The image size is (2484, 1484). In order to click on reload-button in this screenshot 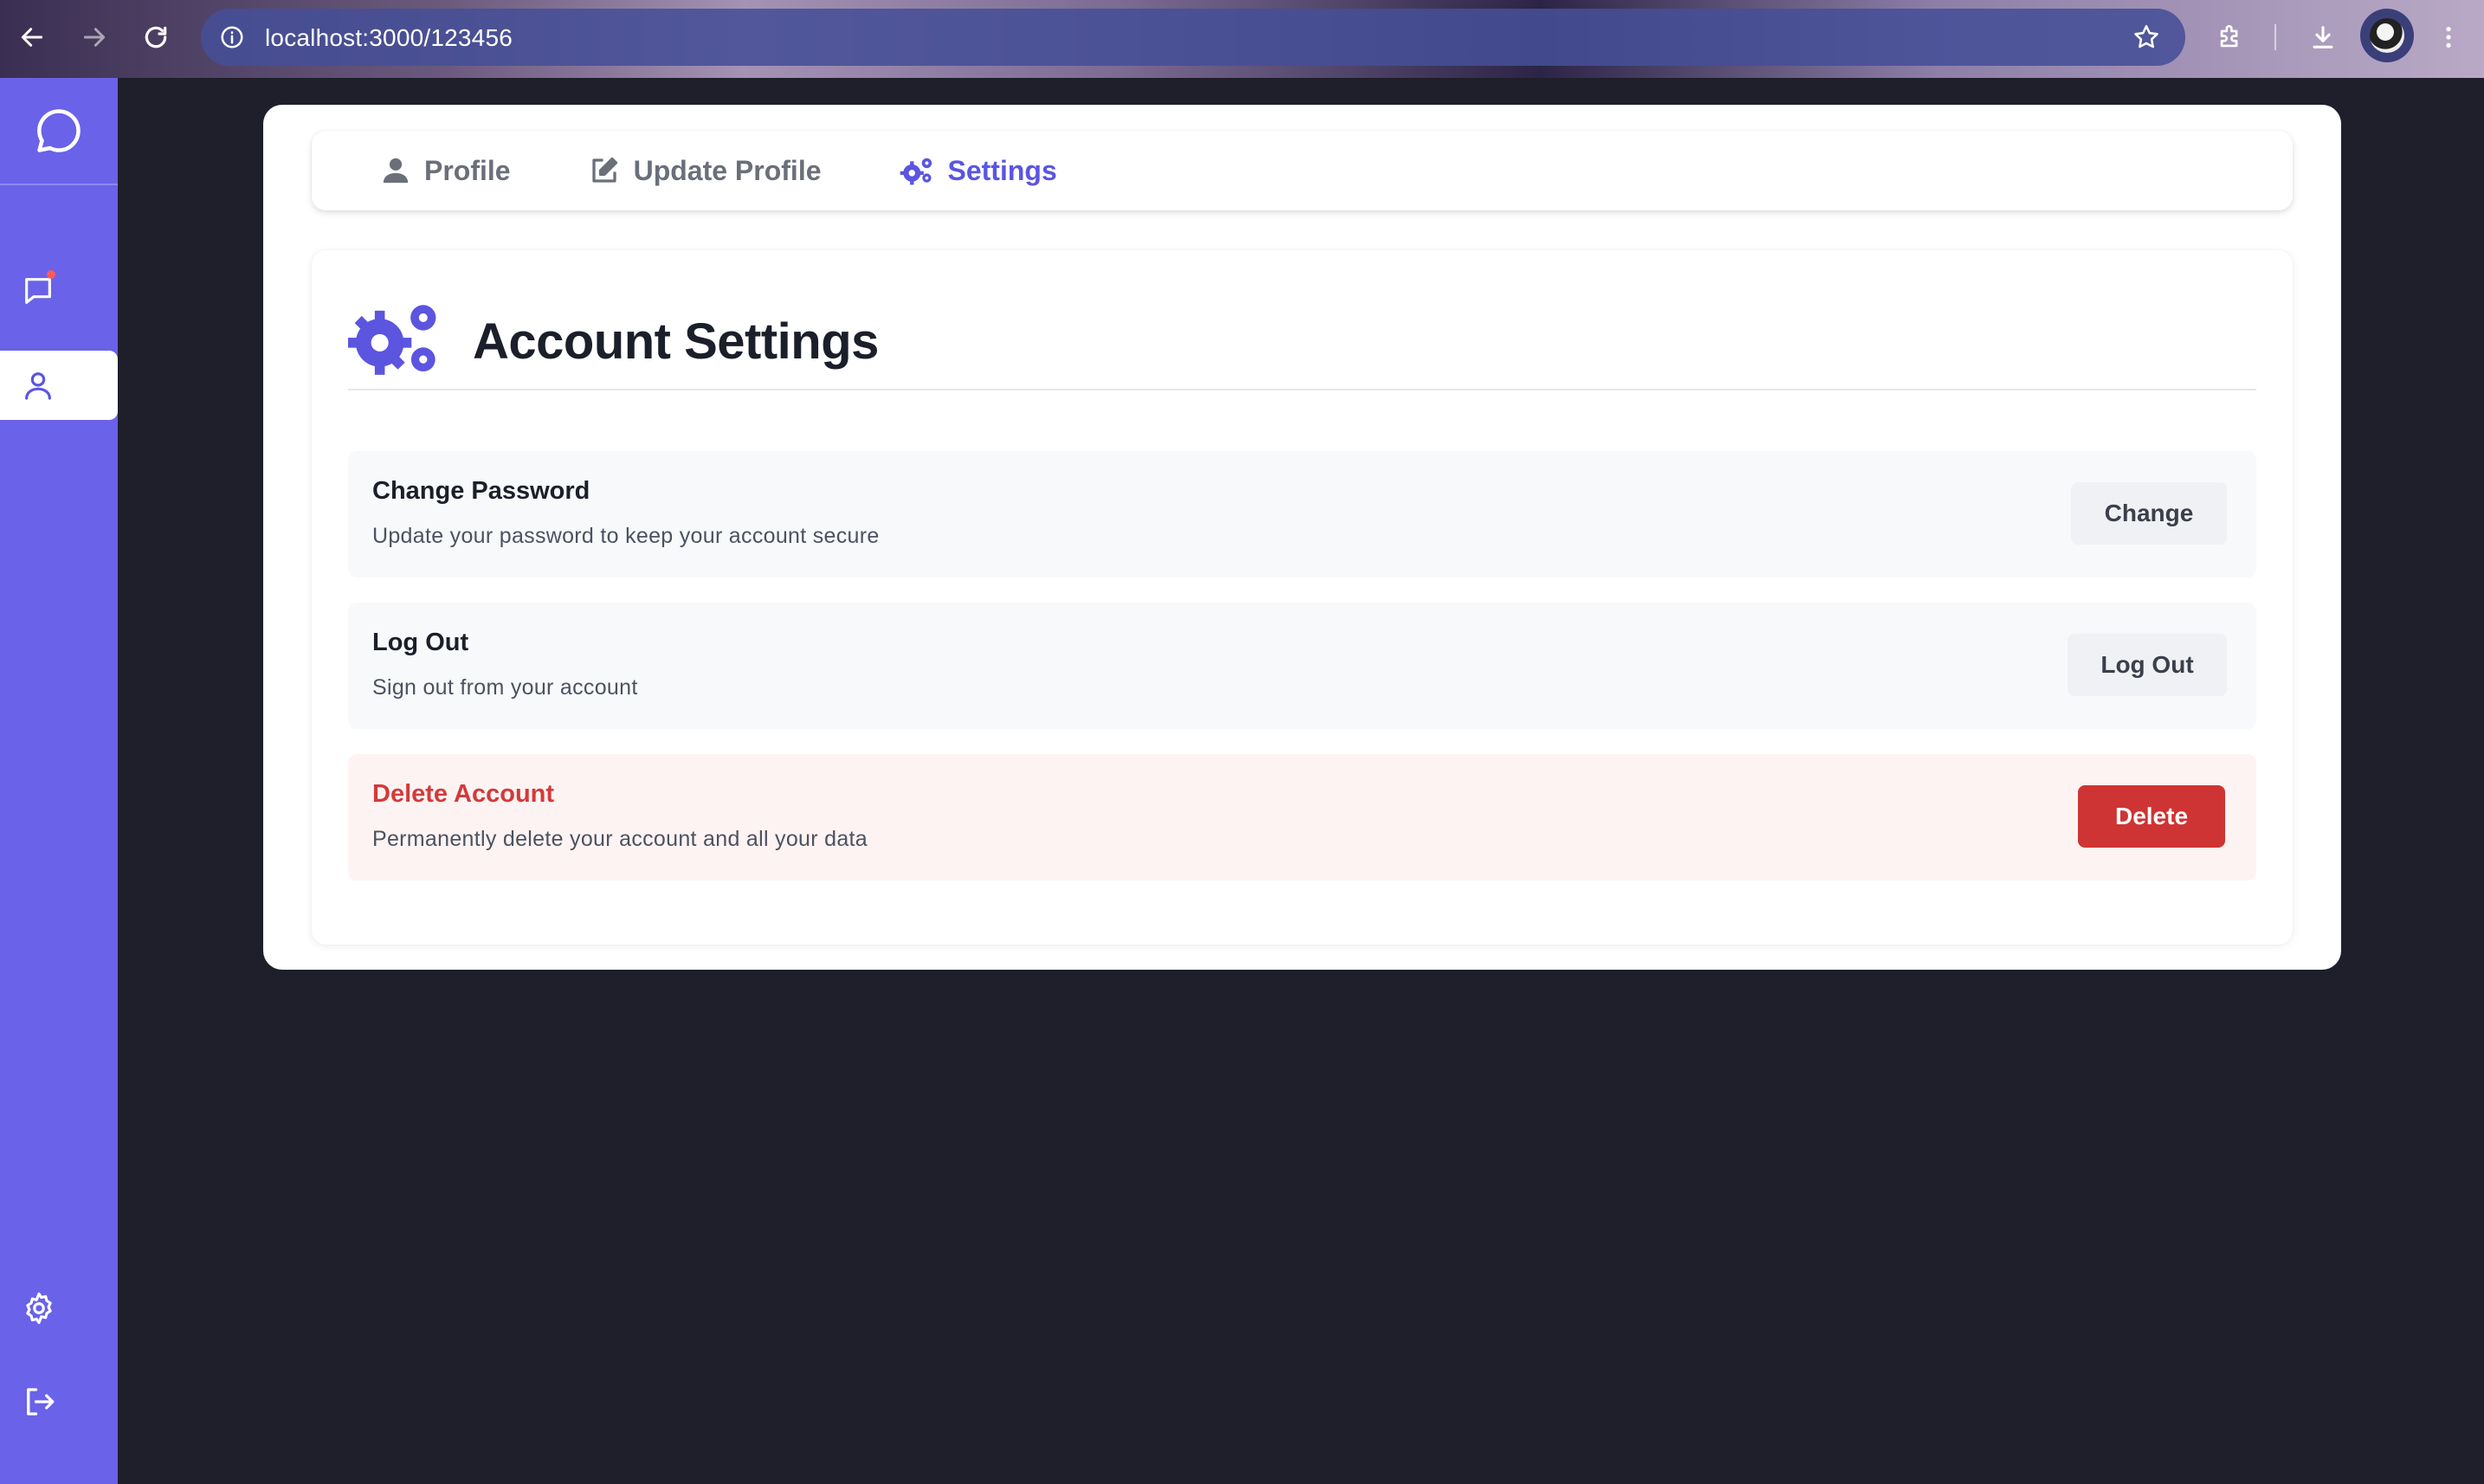, I will do `click(156, 37)`.